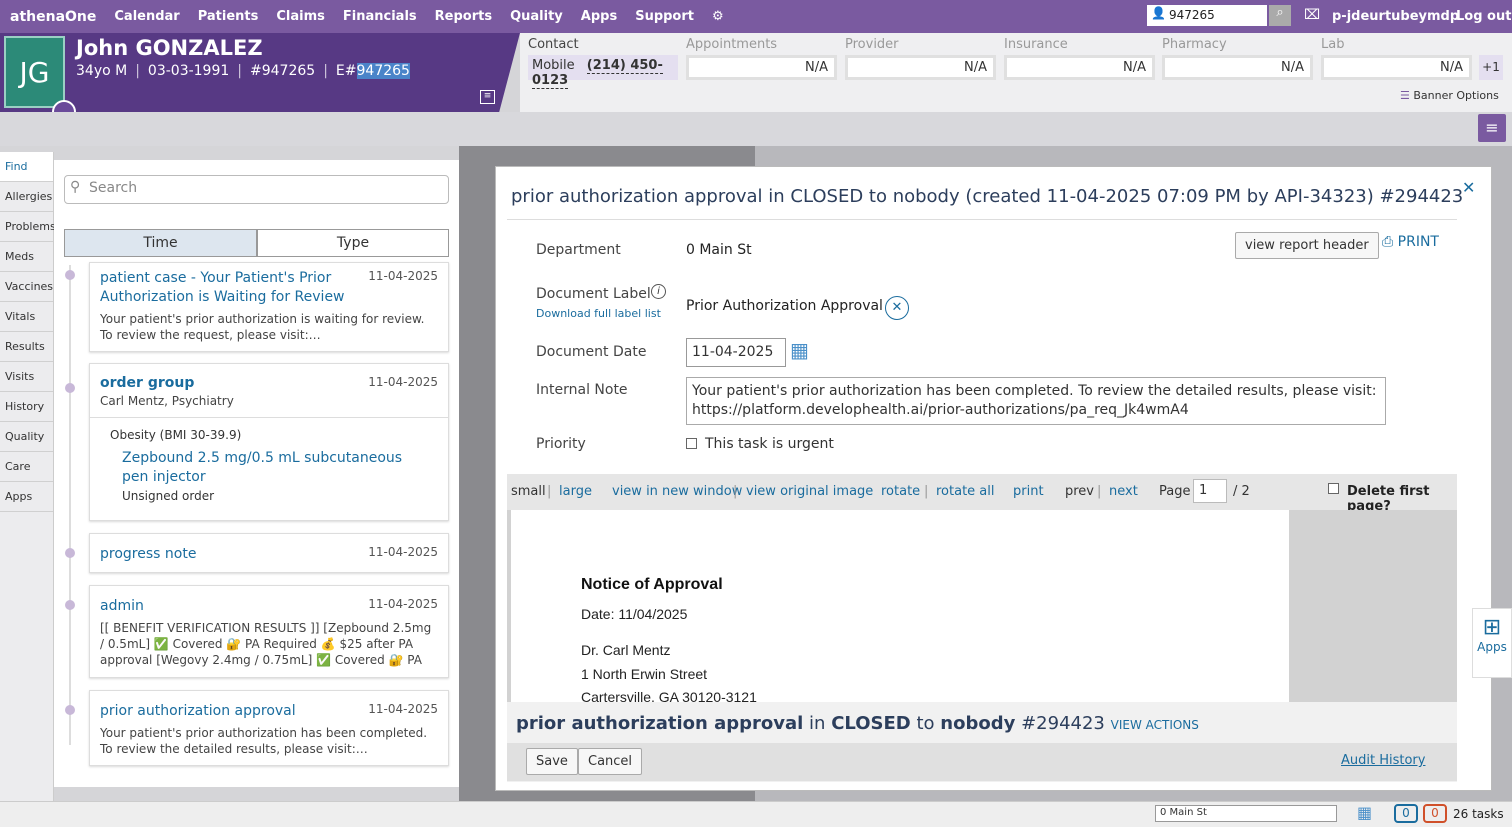  Describe the element at coordinates (1280, 15) in the screenshot. I see `search-icon: ⌕` at that location.